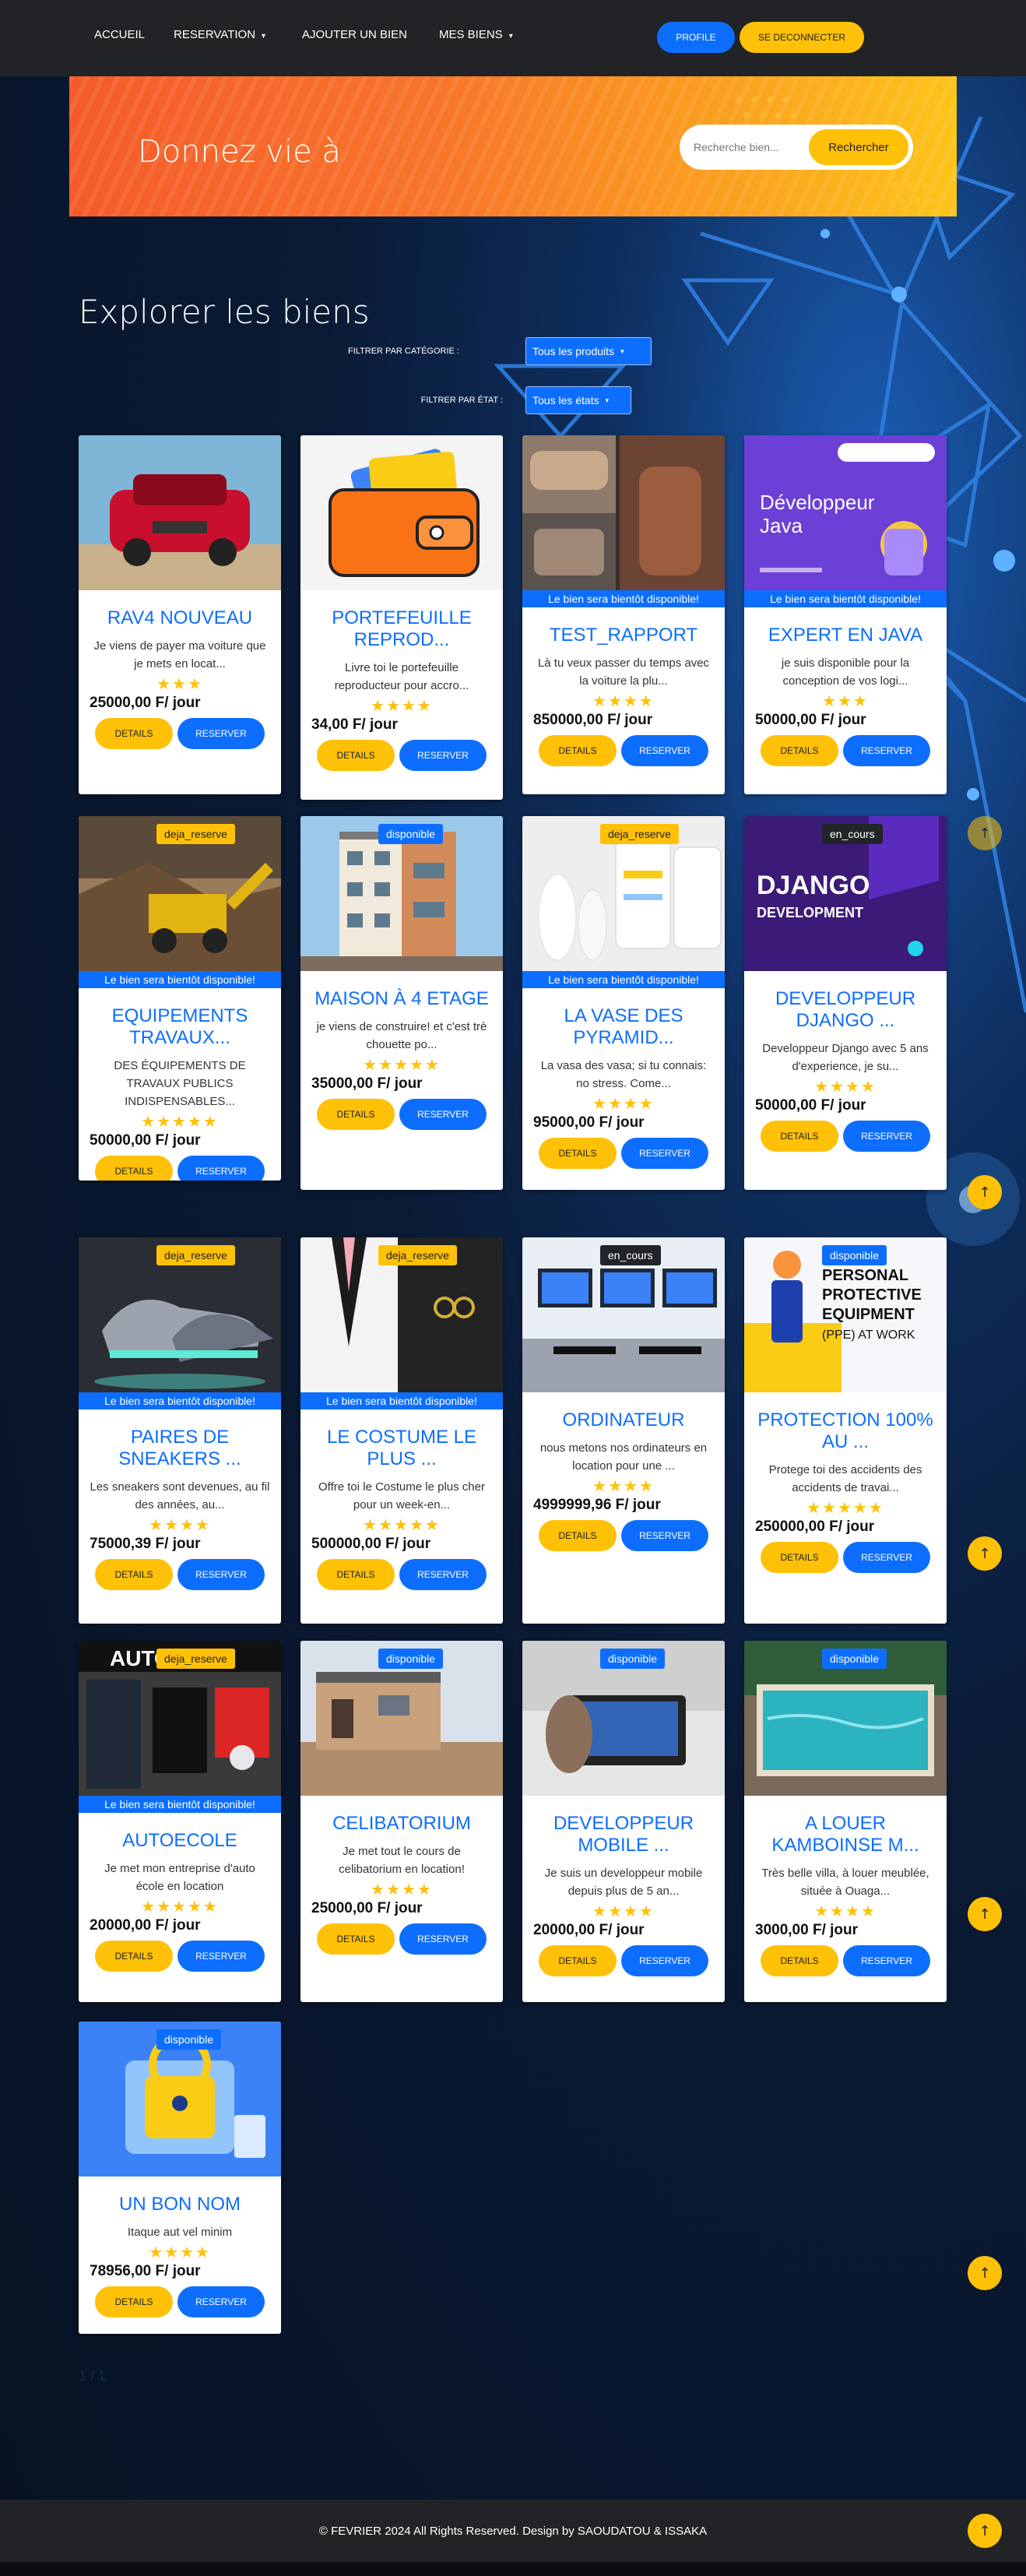 This screenshot has height=2576, width=1026. What do you see at coordinates (476, 34) in the screenshot?
I see `nav-mes-biens: MES BIENS ▾` at bounding box center [476, 34].